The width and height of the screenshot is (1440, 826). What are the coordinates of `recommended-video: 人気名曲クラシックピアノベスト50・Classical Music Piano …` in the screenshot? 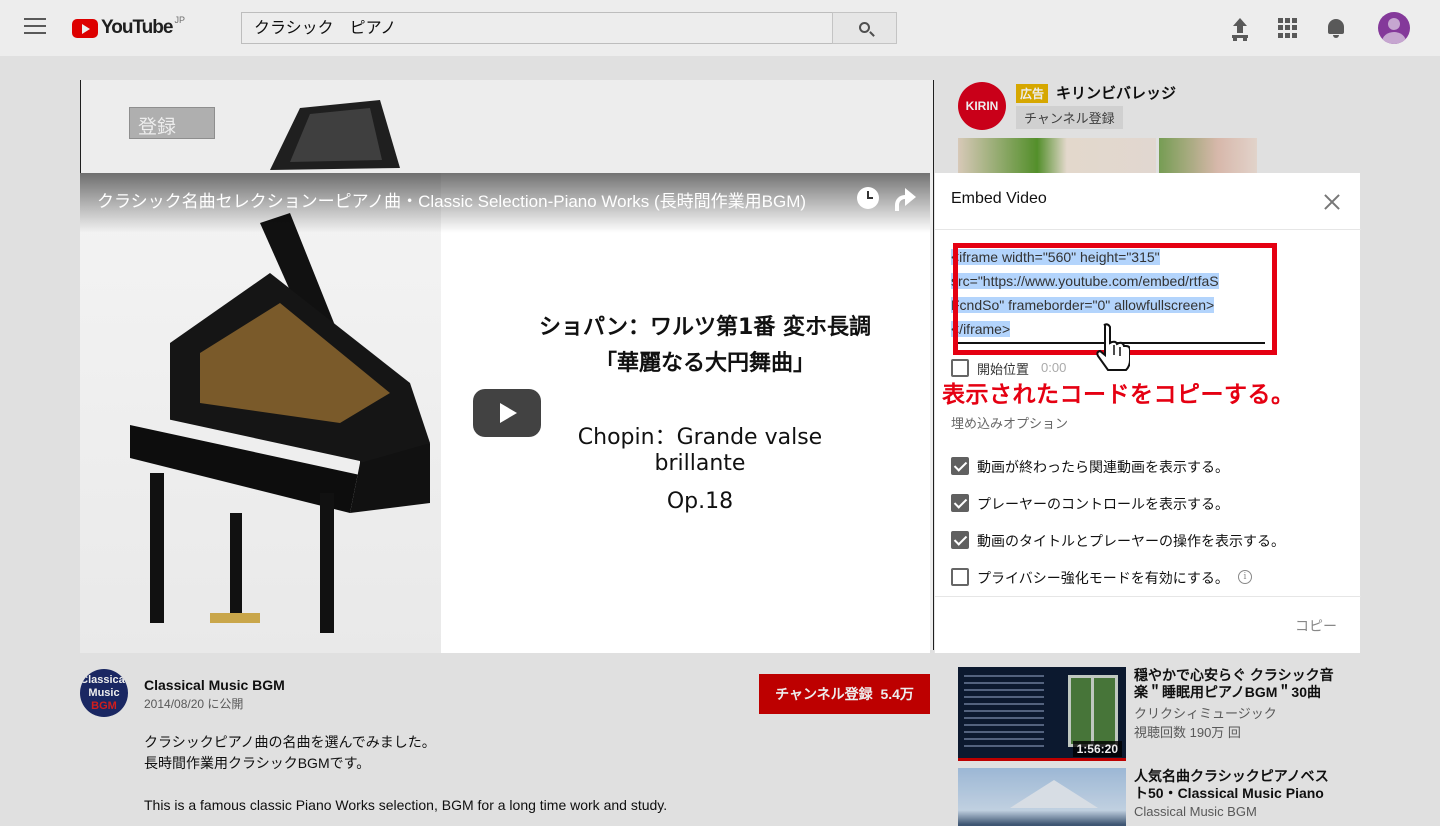 It's located at (1148, 797).